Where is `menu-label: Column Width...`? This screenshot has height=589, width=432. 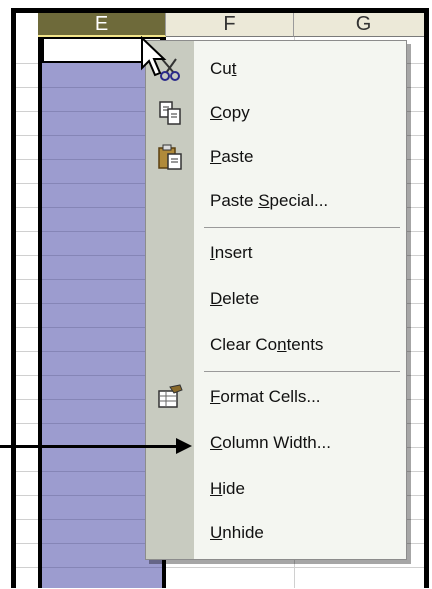 menu-label: Column Width... is located at coordinates (270, 442).